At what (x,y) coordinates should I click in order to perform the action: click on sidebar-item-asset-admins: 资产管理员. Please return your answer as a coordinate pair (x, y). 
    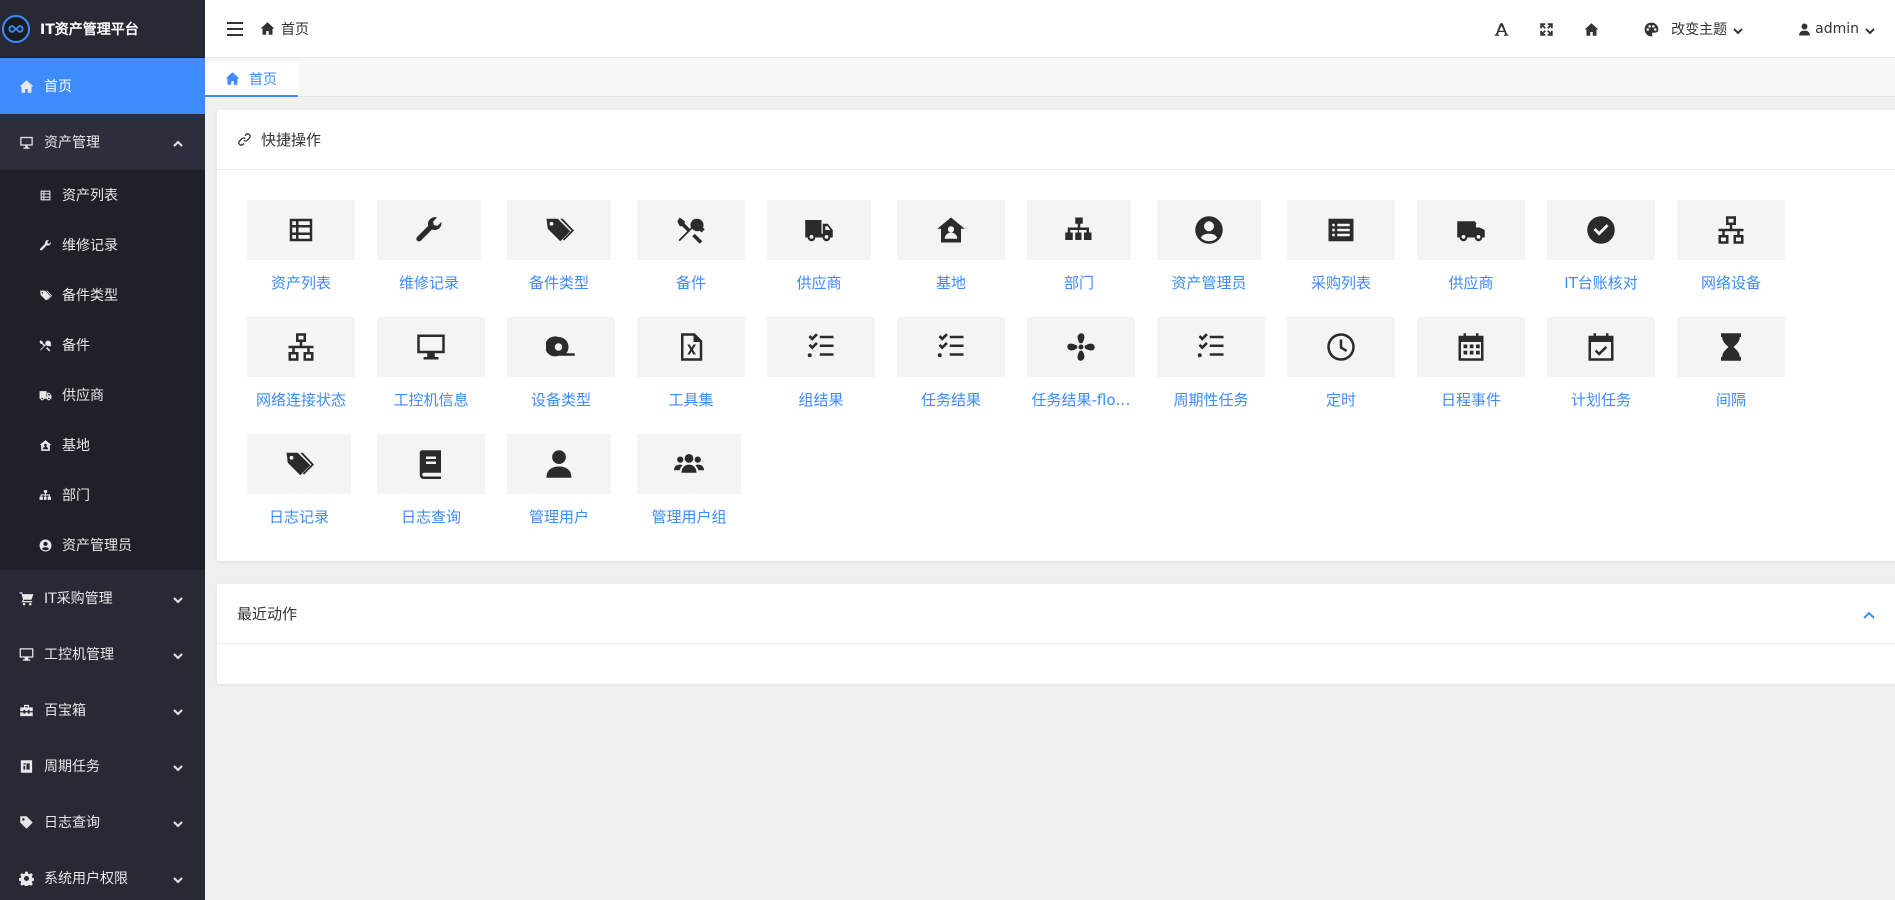
    Looking at the image, I should click on (102, 545).